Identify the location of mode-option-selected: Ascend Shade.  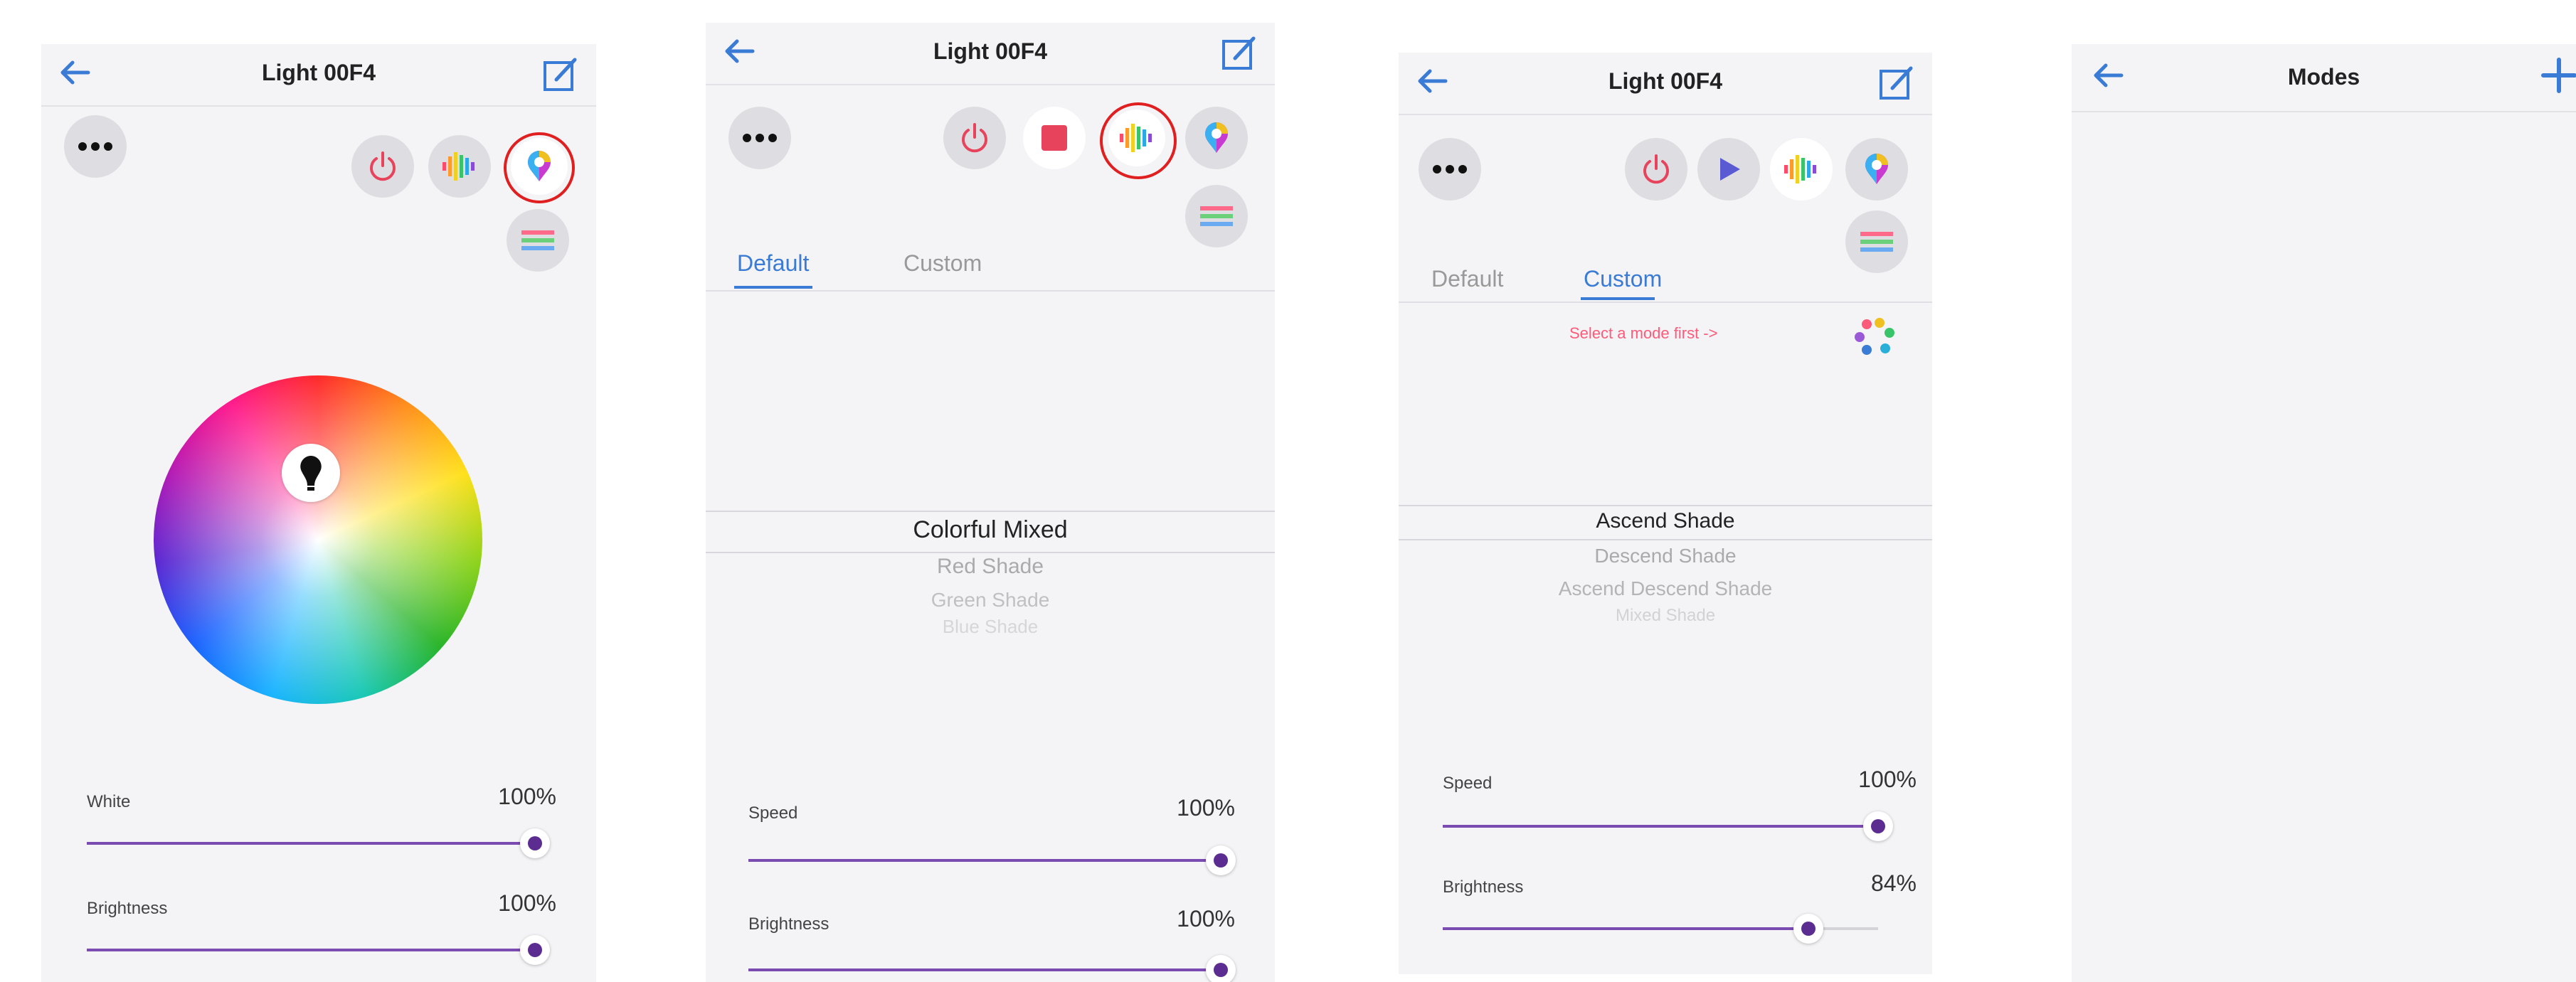
(1665, 521).